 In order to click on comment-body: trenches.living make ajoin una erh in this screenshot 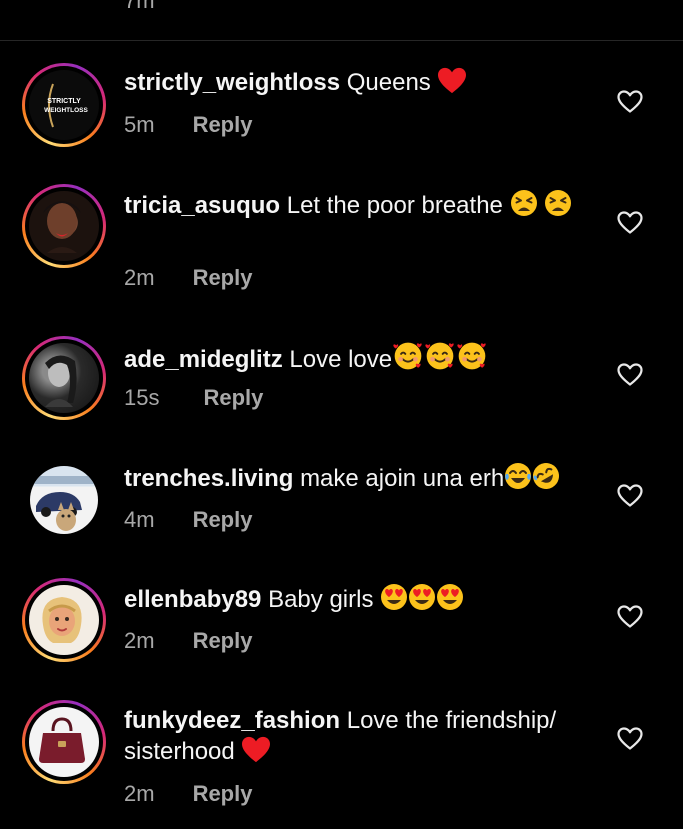, I will do `click(353, 478)`.